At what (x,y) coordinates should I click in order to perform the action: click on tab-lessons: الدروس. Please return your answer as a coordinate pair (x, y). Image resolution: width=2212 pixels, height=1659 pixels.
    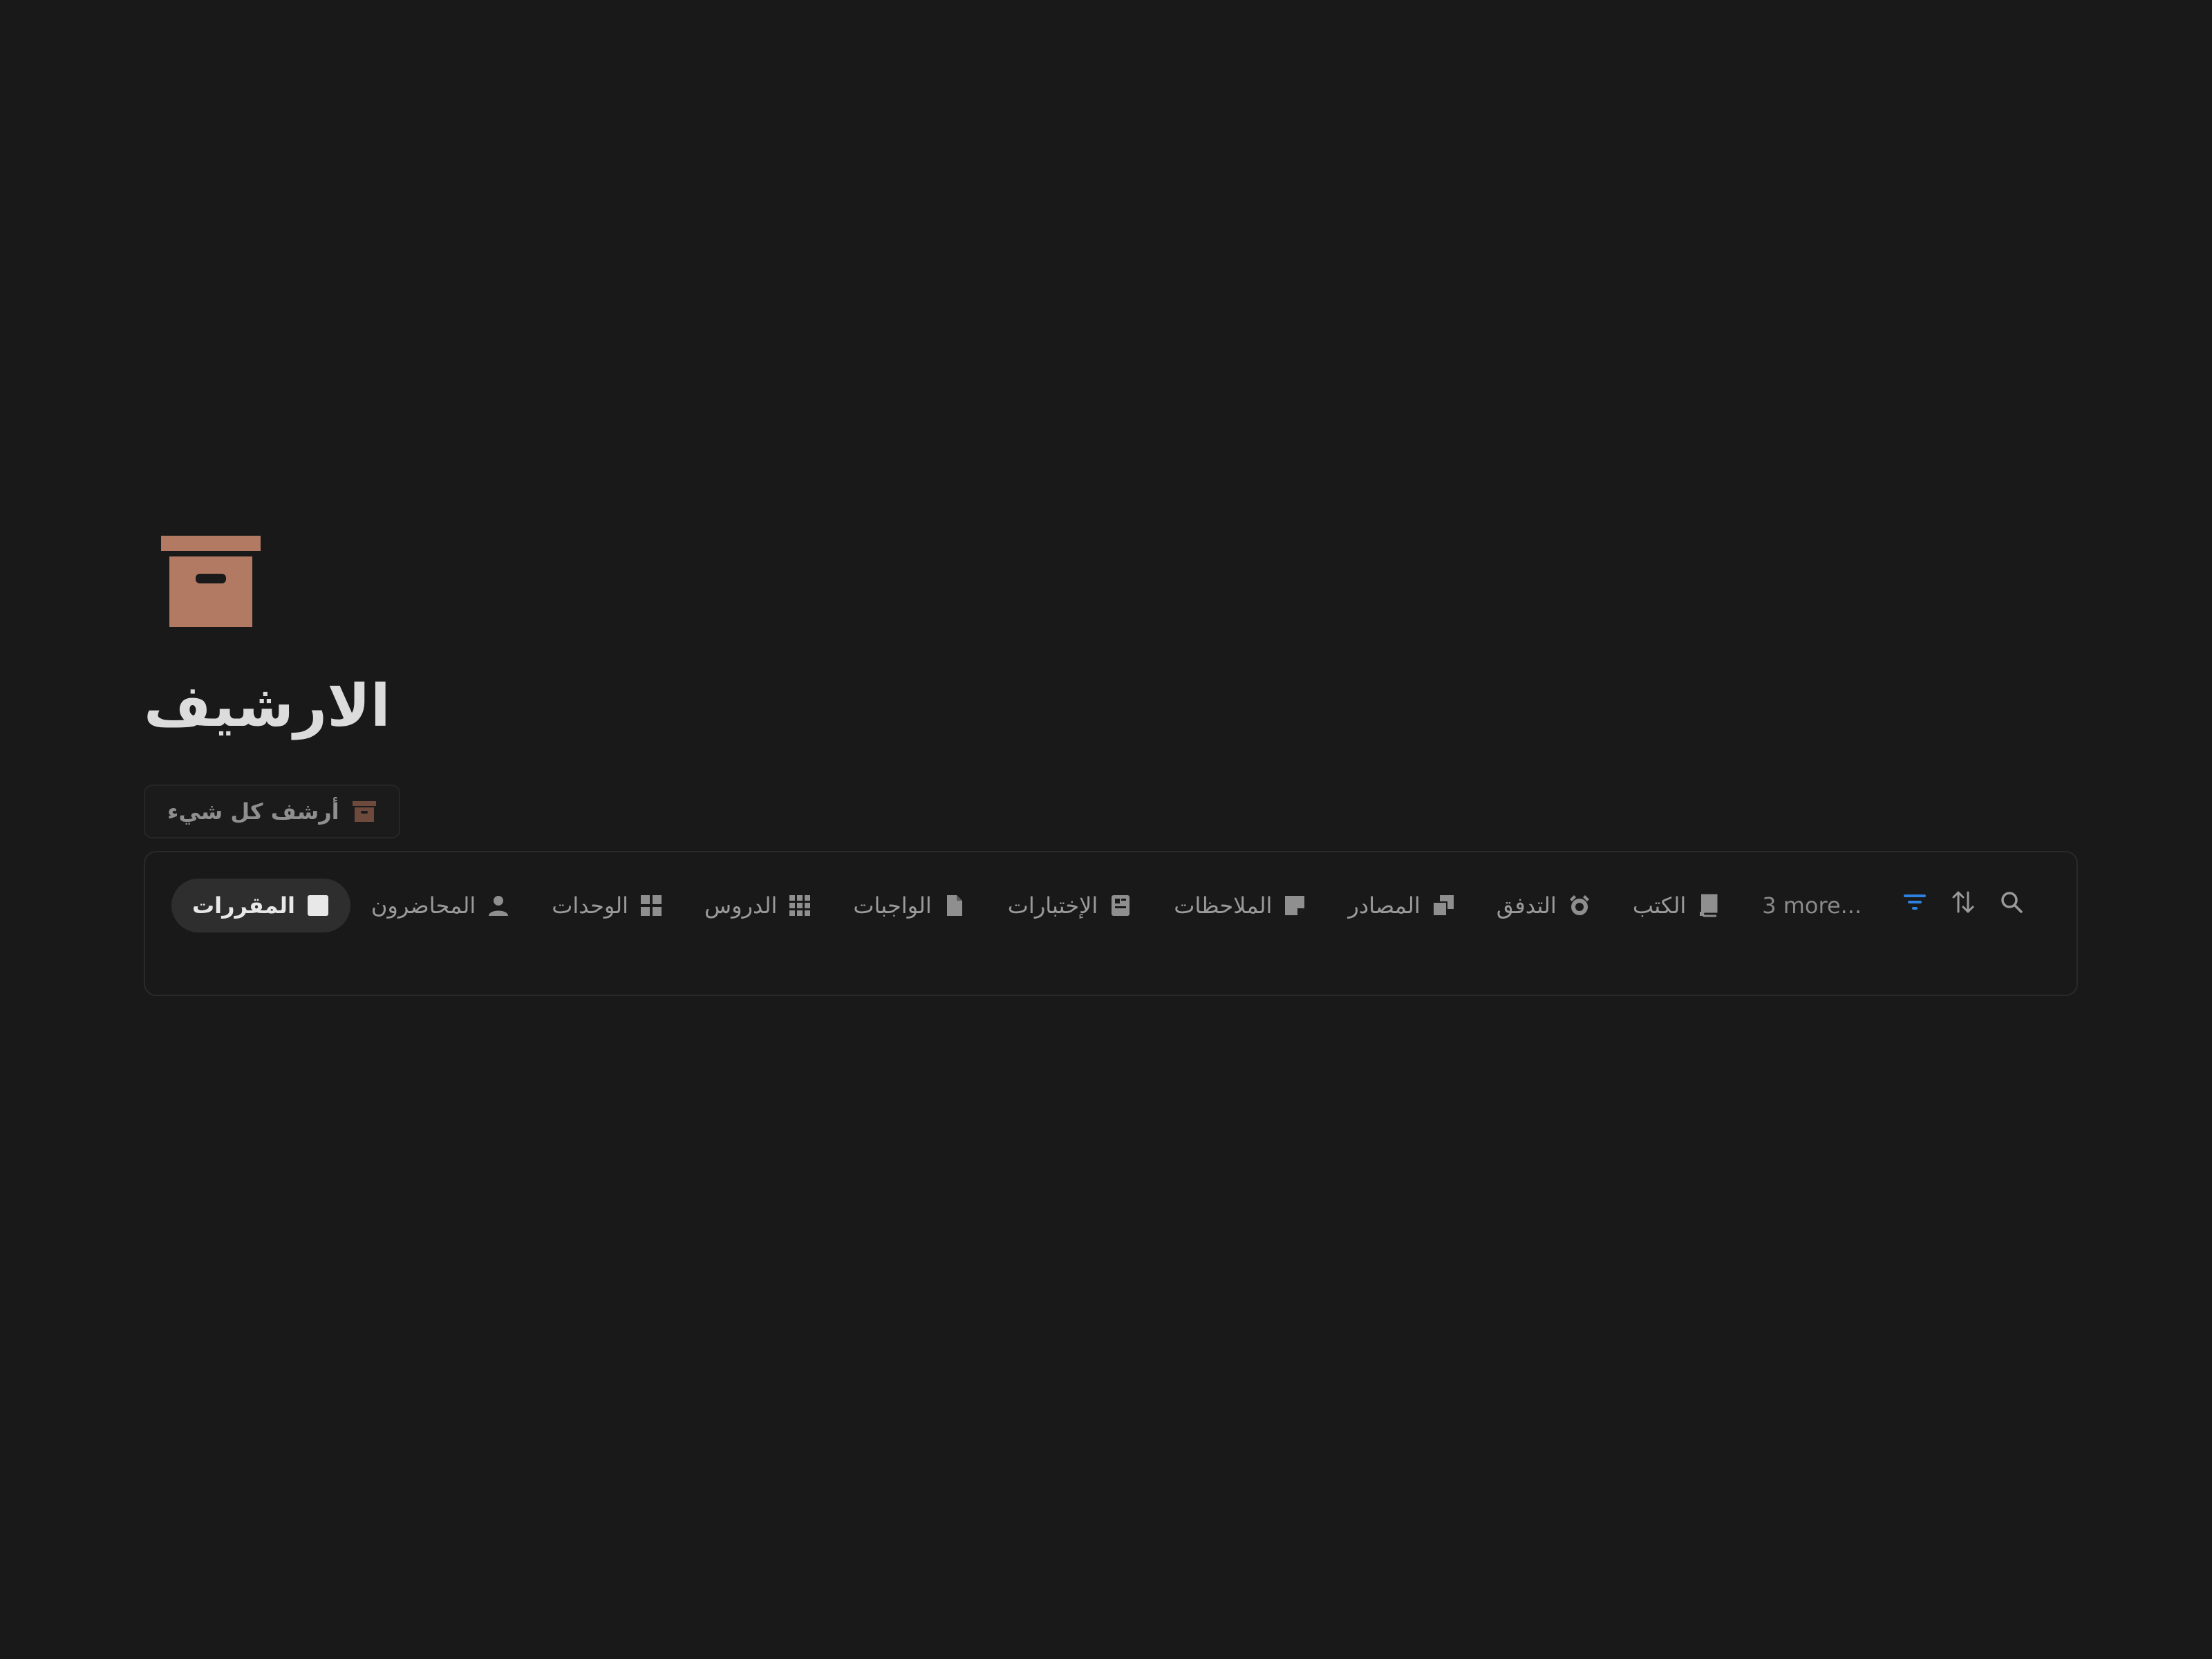
    Looking at the image, I should click on (758, 906).